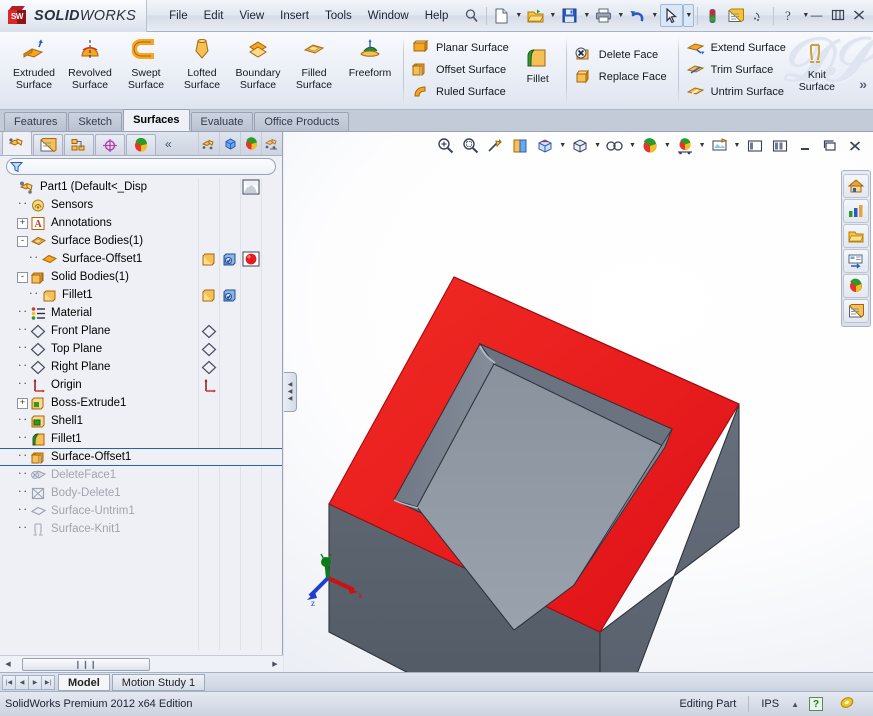 The image size is (873, 716). What do you see at coordinates (702, 145) in the screenshot?
I see `view-settings-dropdown: ▼` at bounding box center [702, 145].